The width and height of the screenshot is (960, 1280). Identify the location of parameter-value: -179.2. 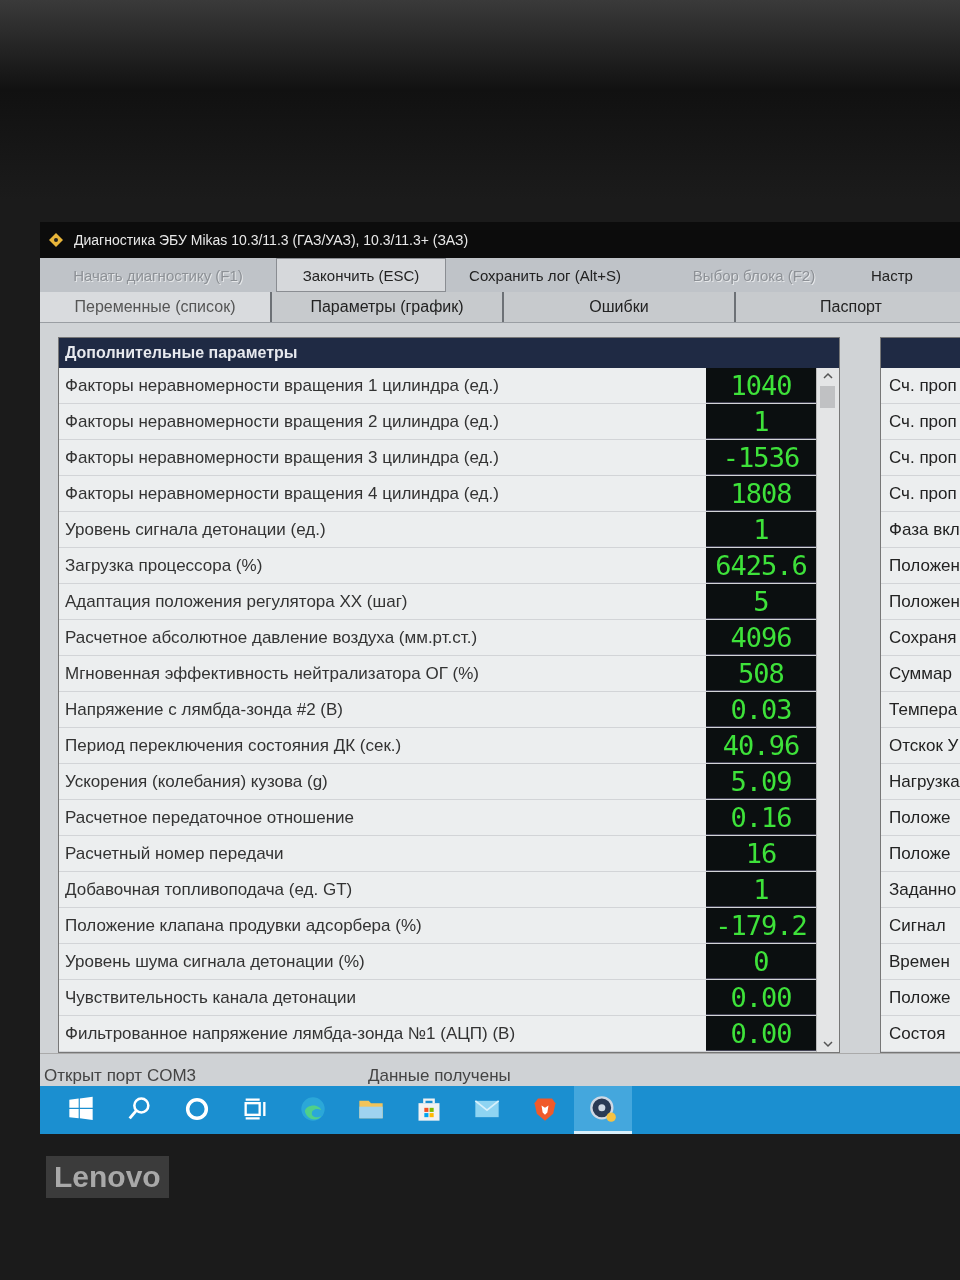
(761, 925).